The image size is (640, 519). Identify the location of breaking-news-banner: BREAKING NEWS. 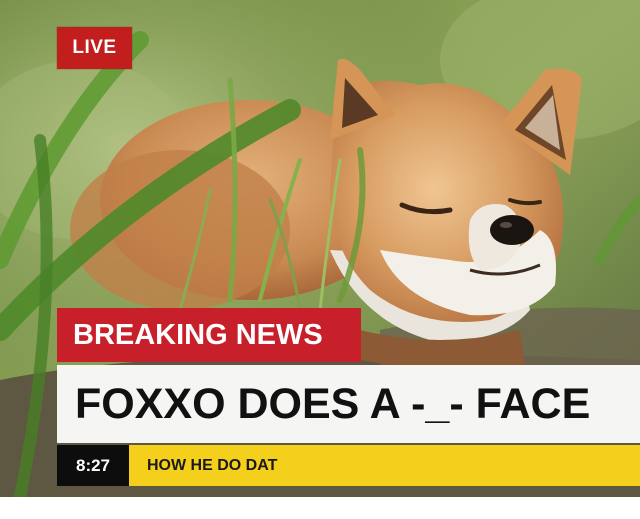
(209, 335).